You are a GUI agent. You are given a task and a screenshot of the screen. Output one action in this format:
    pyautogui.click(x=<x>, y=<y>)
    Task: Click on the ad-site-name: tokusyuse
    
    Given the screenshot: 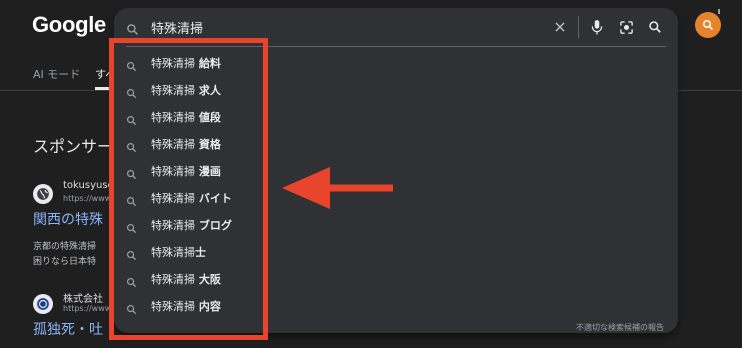 What is the action you would take?
    pyautogui.click(x=88, y=185)
    